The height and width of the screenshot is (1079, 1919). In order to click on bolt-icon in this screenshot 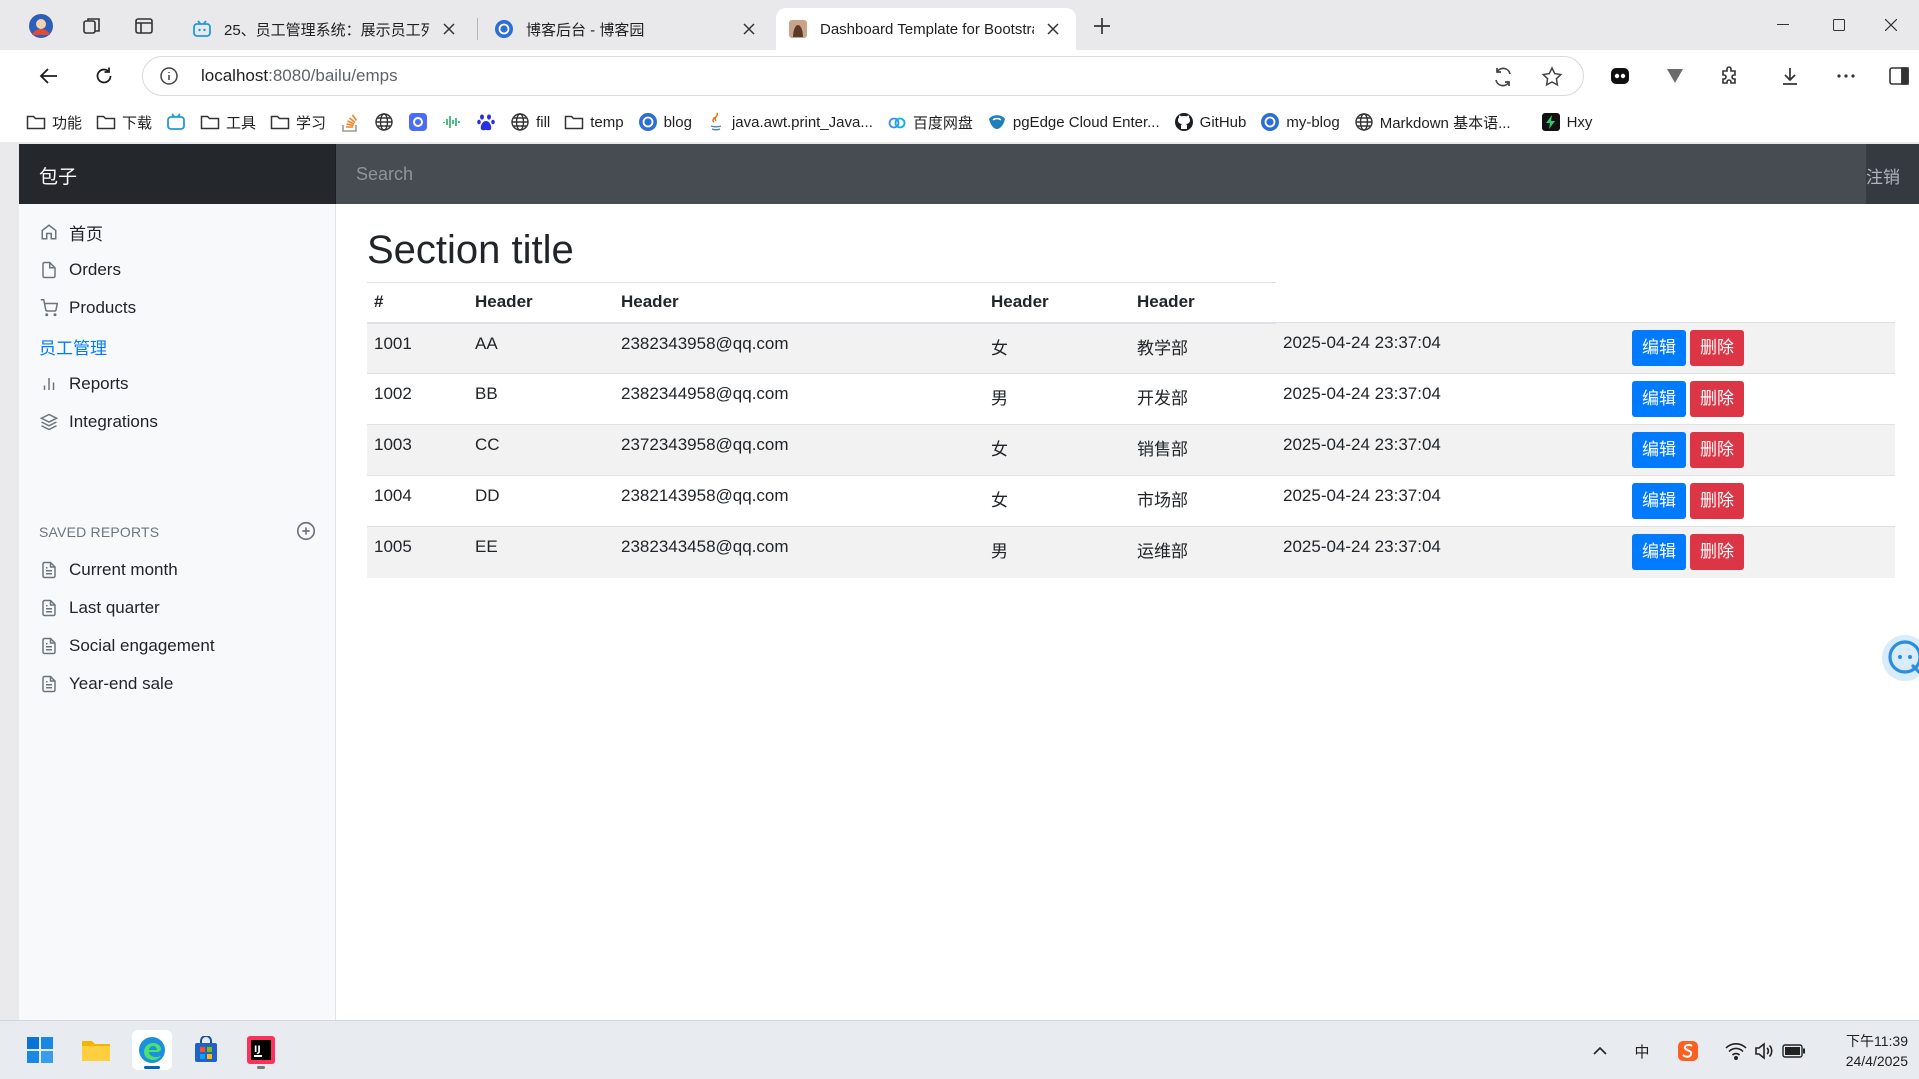, I will do `click(1551, 122)`.